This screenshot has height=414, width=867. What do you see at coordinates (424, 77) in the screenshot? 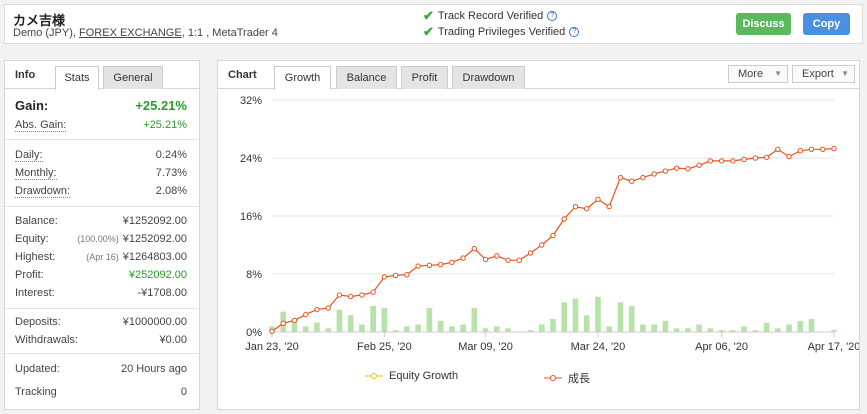
I see `tab-profit: Profit` at bounding box center [424, 77].